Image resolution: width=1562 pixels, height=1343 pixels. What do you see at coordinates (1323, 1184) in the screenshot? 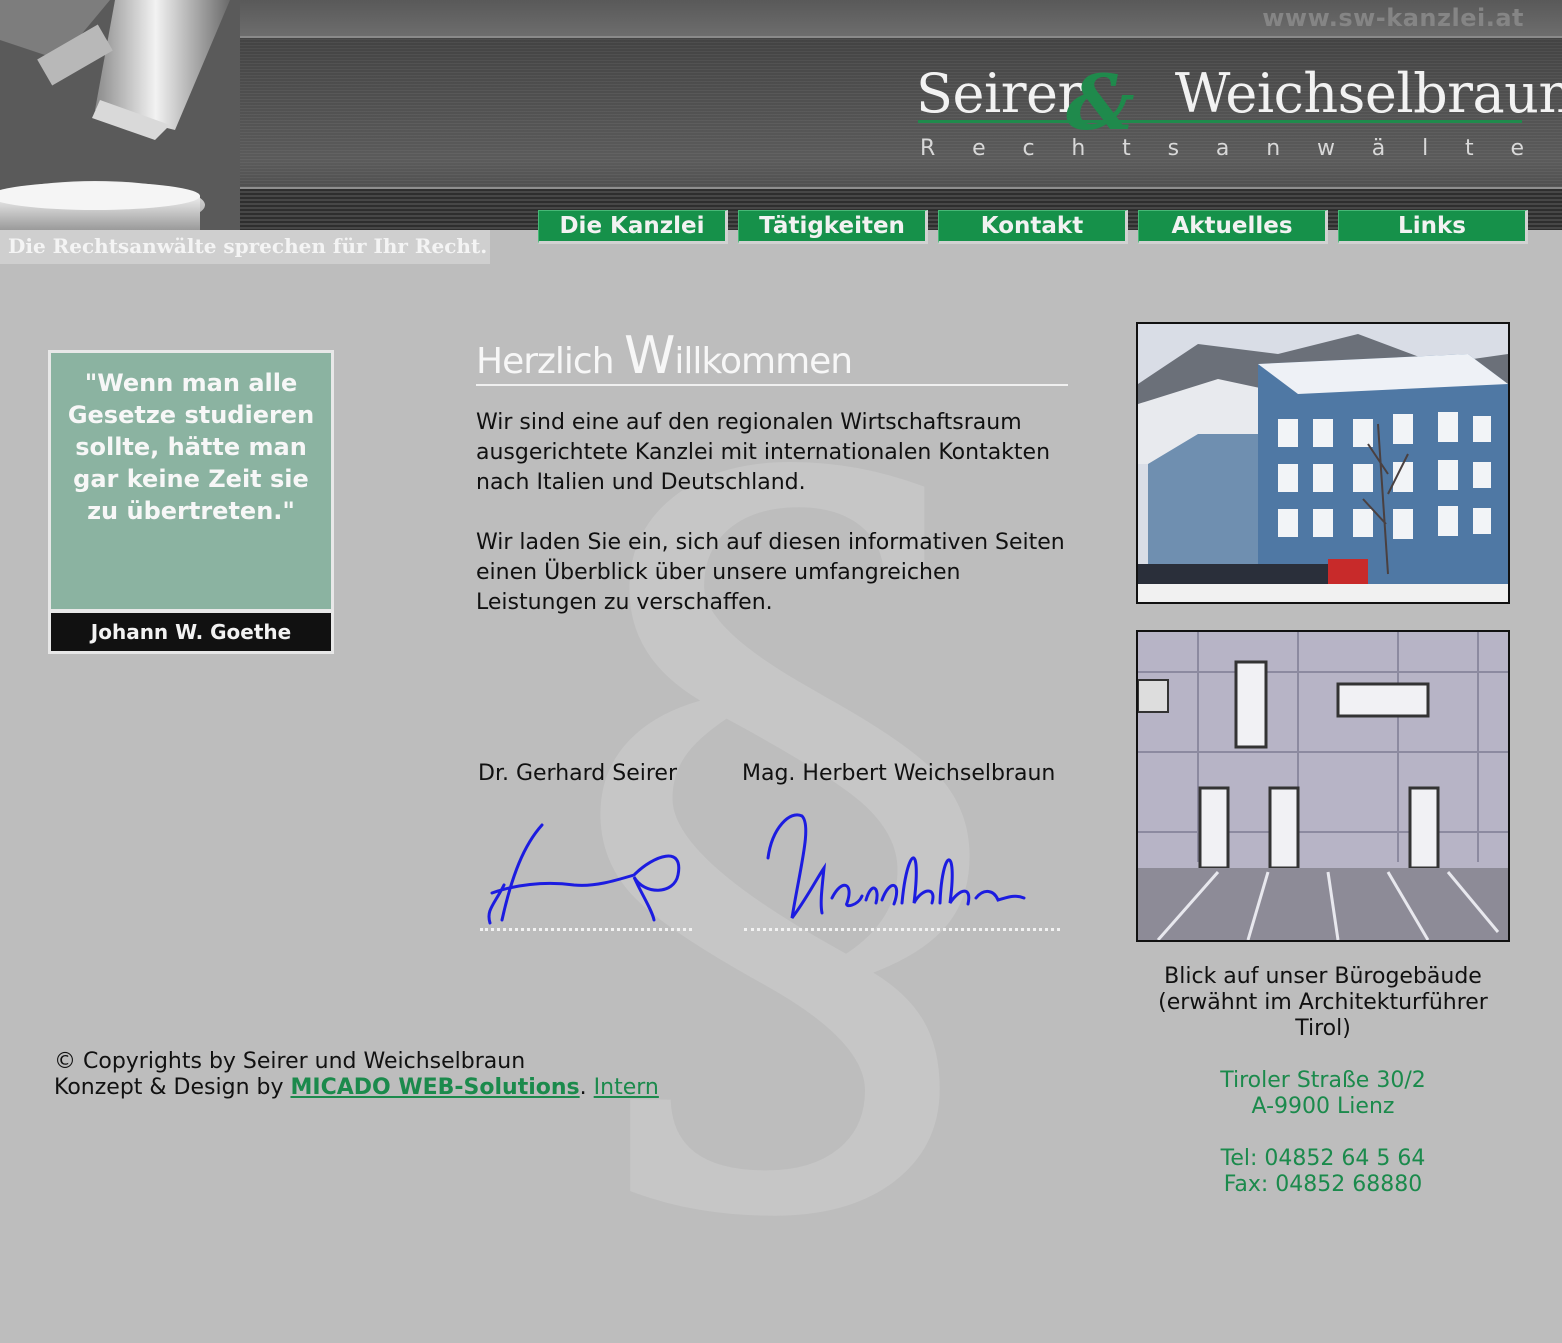
I see `contact-fax: Fax: 04852 68880` at bounding box center [1323, 1184].